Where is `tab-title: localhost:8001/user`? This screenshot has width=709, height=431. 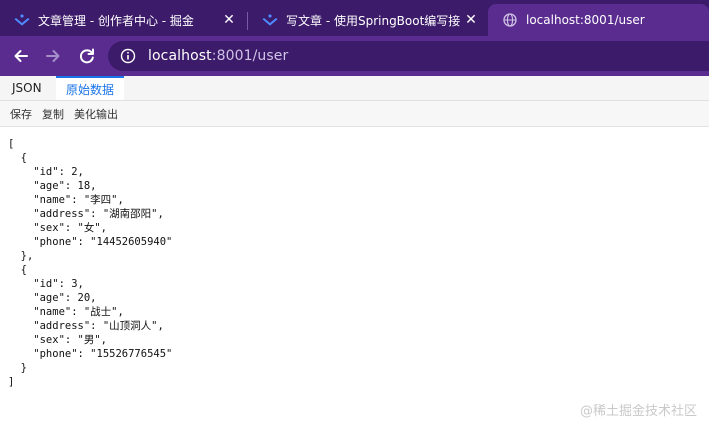 tab-title: localhost:8001/user is located at coordinates (585, 20).